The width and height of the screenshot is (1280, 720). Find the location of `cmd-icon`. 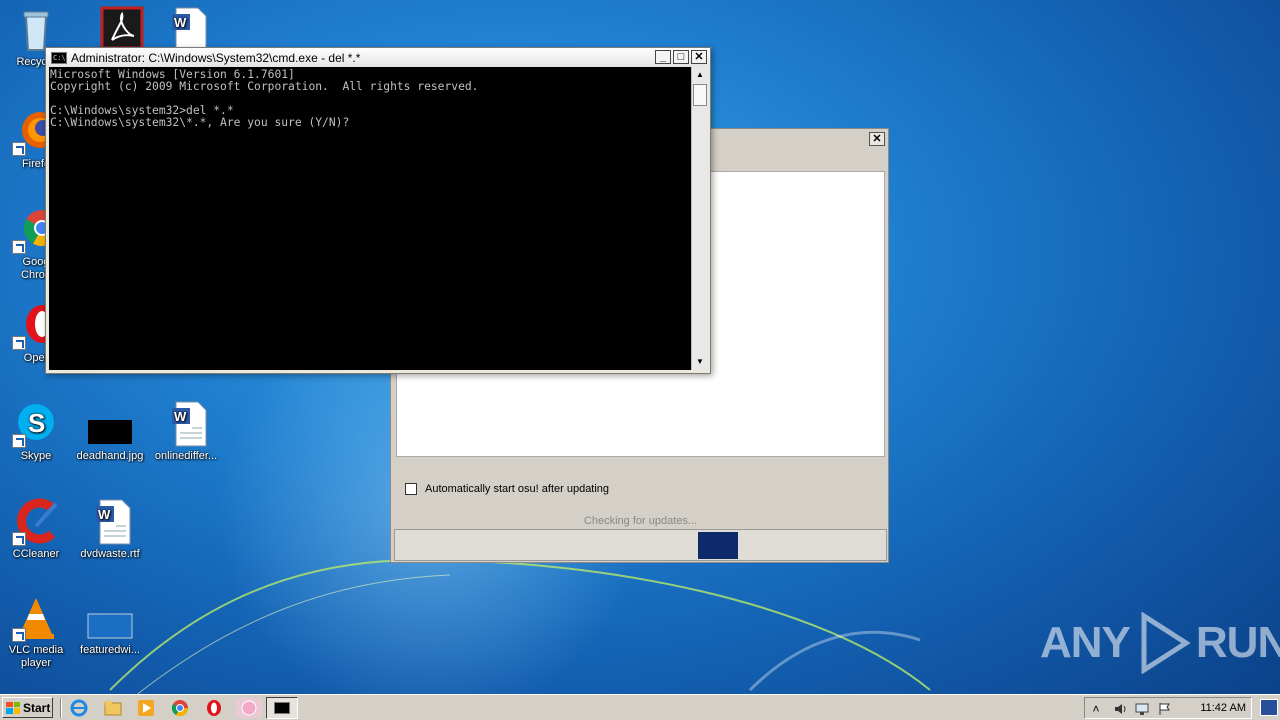

cmd-icon is located at coordinates (282, 708).